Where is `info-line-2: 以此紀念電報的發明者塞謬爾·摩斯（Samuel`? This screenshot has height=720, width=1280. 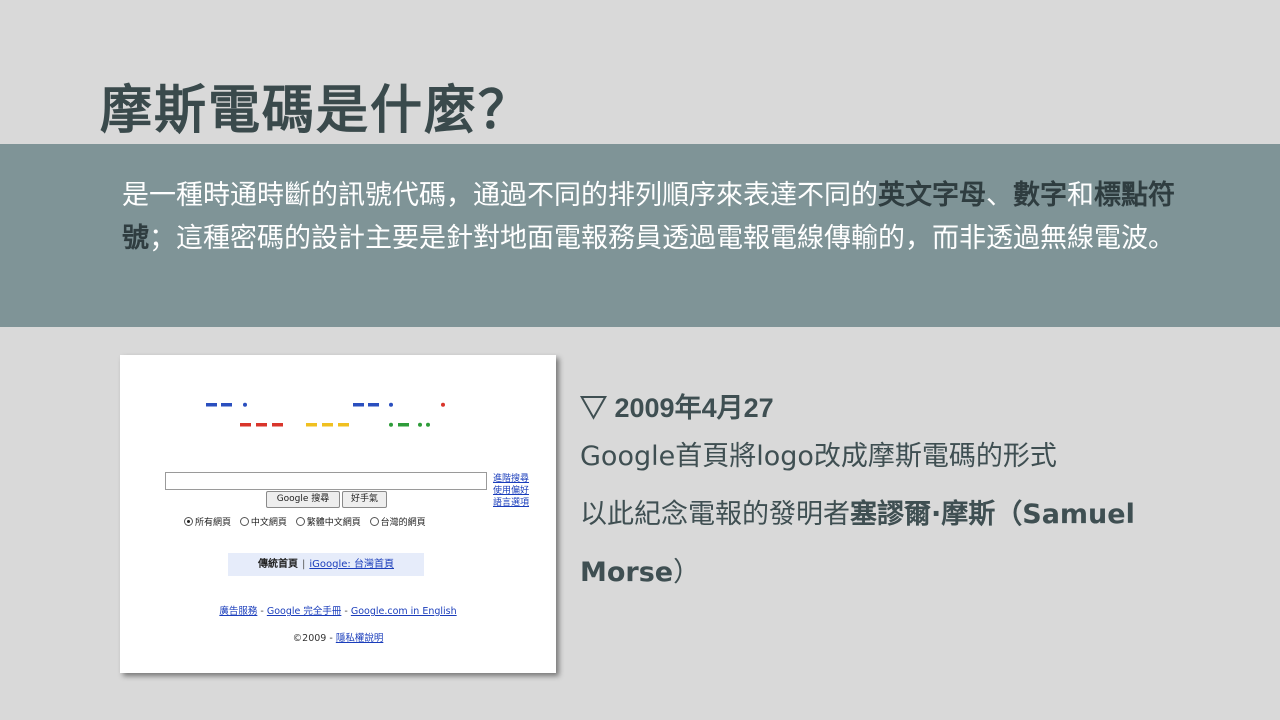 info-line-2: 以此紀念電報的發明者塞謬爾·摩斯（Samuel is located at coordinates (857, 514).